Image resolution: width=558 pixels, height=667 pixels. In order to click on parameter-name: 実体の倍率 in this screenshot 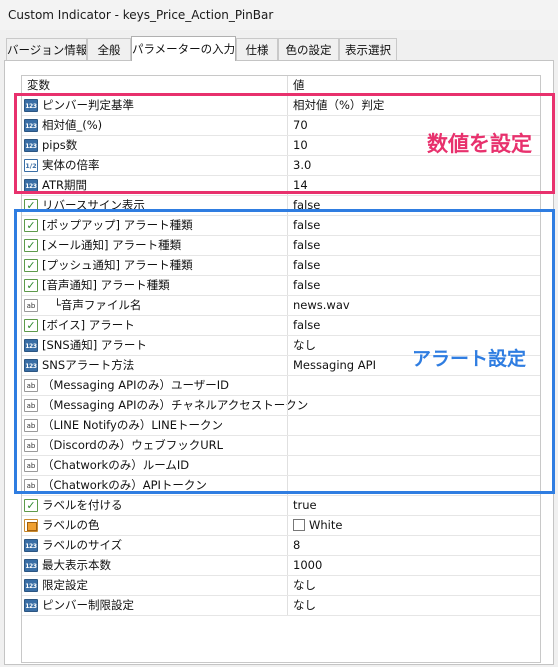, I will do `click(71, 165)`.